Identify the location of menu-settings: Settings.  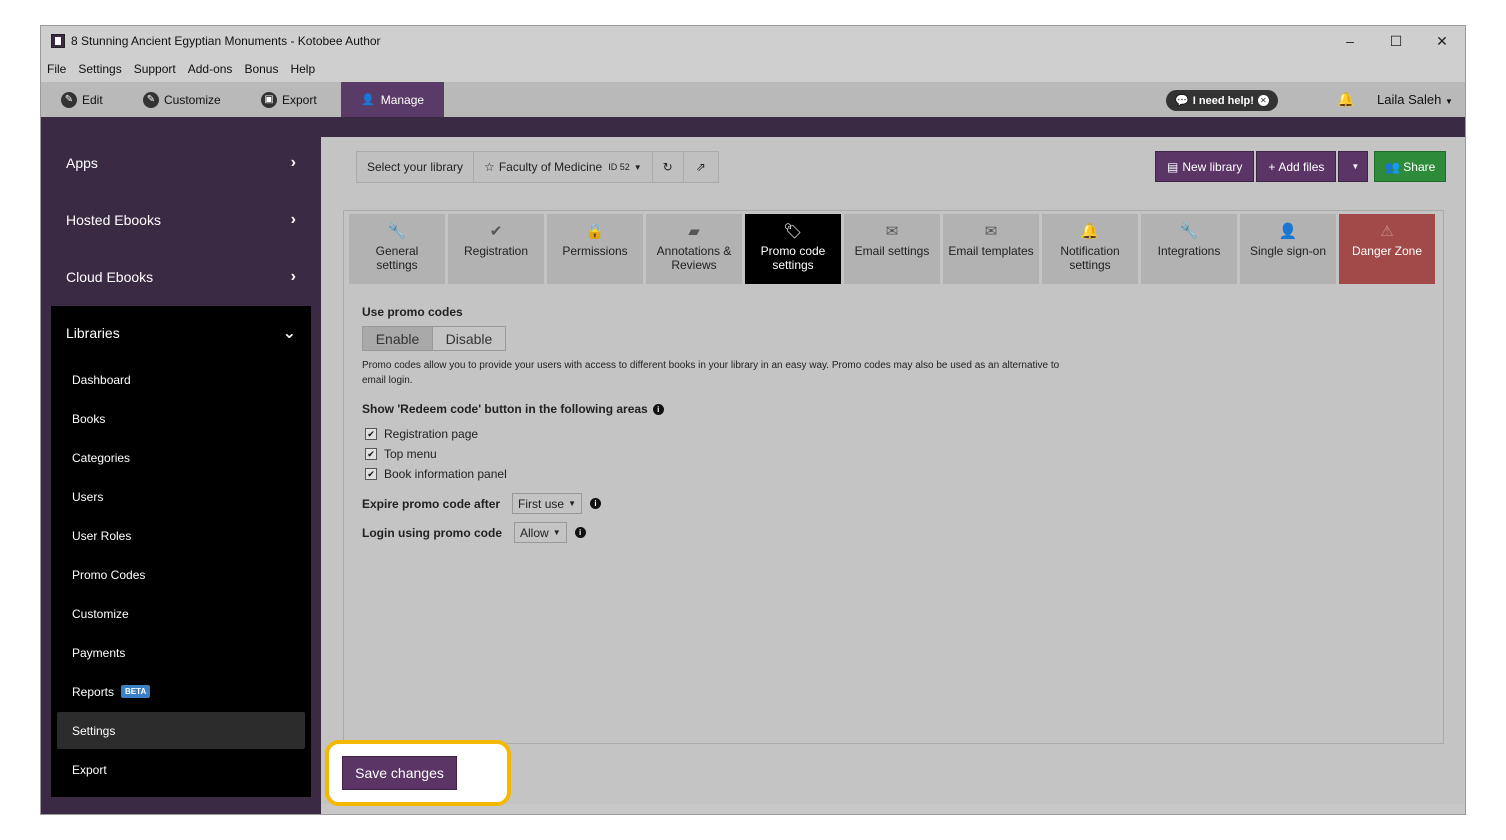
(99, 69).